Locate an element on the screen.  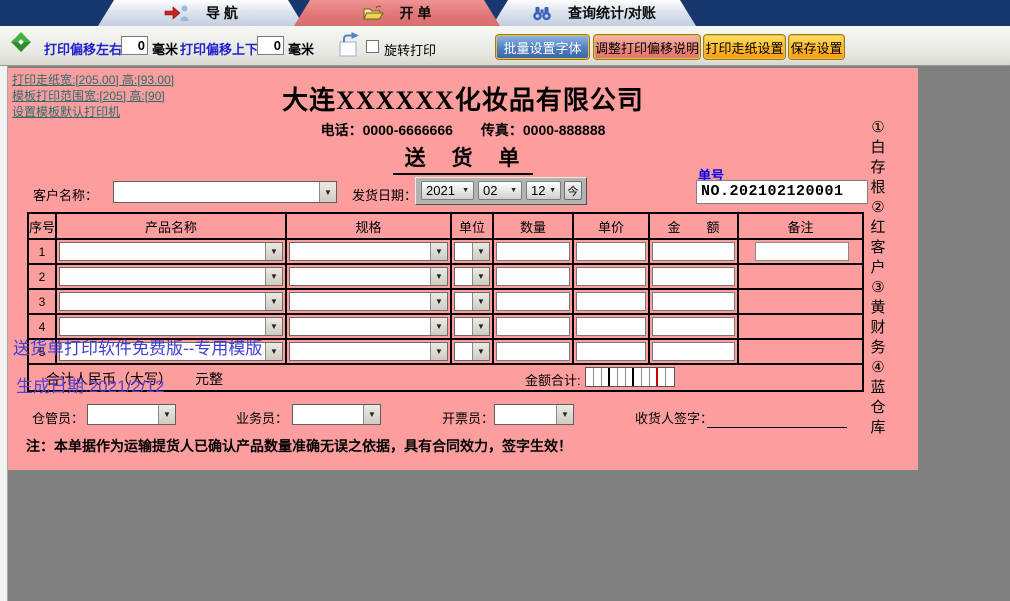
offset-ud-input is located at coordinates (270, 45).